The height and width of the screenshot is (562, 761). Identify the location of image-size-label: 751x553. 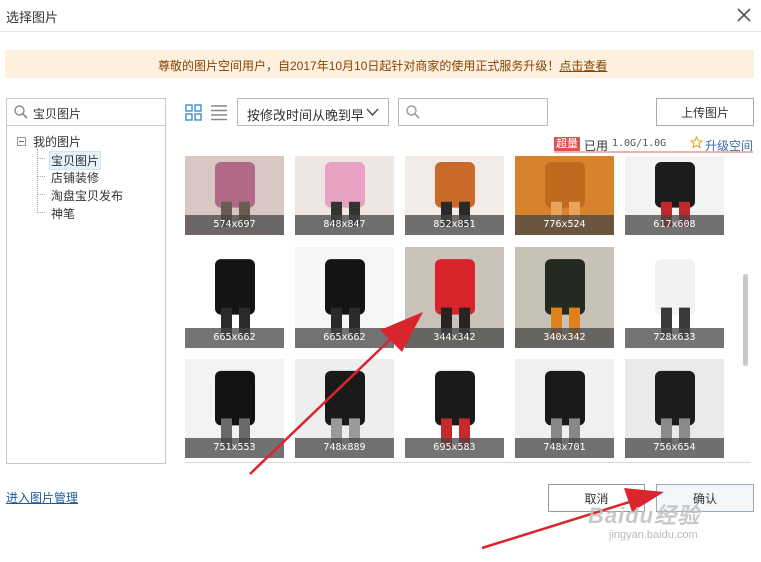
(234, 448).